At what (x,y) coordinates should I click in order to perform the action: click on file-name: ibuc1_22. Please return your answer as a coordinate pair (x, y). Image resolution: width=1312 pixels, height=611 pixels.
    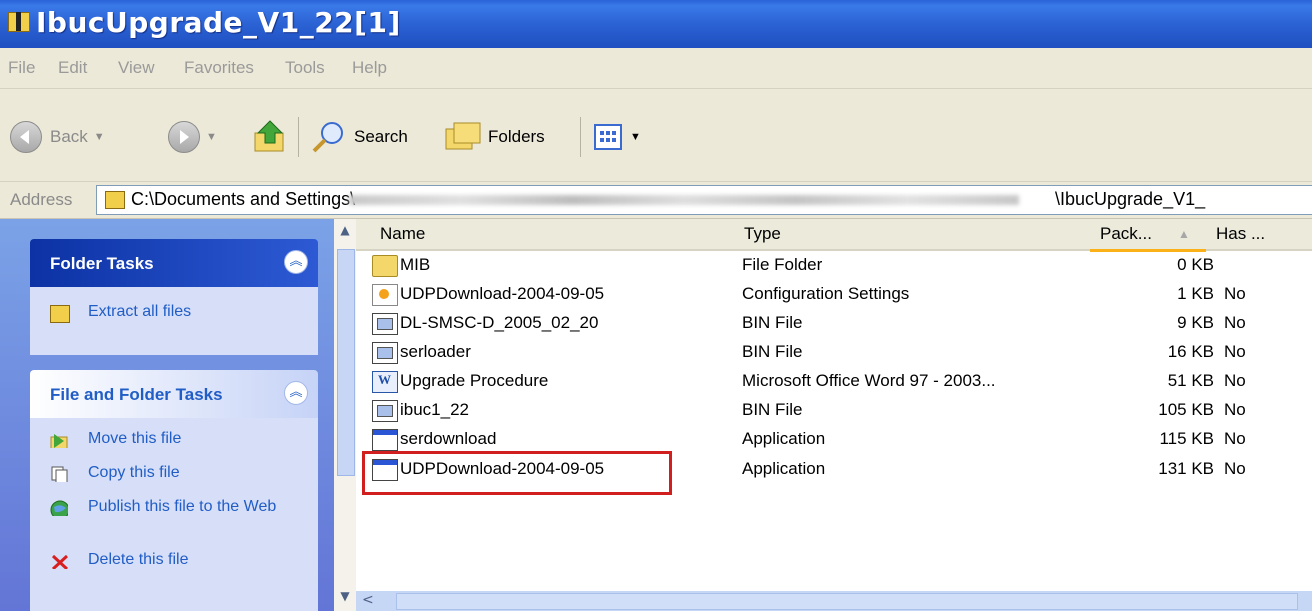
    Looking at the image, I should click on (435, 409).